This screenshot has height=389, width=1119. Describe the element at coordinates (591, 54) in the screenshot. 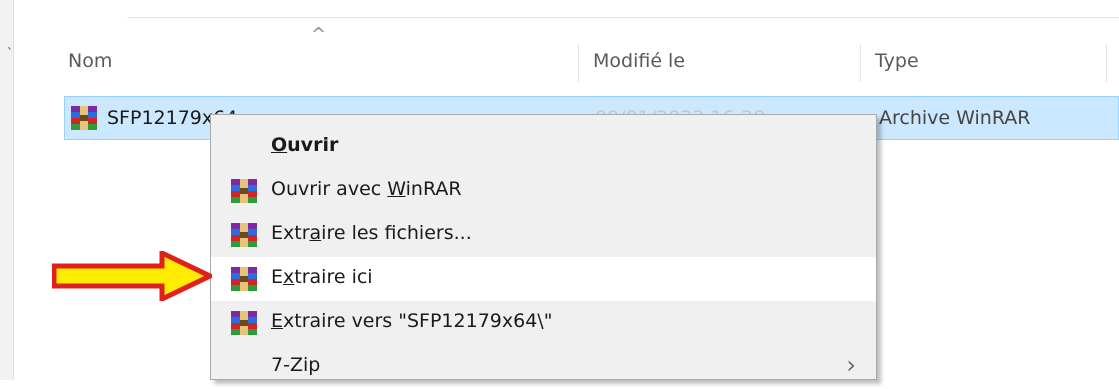

I see `column-header: ^ Nom Modifié le Type` at that location.